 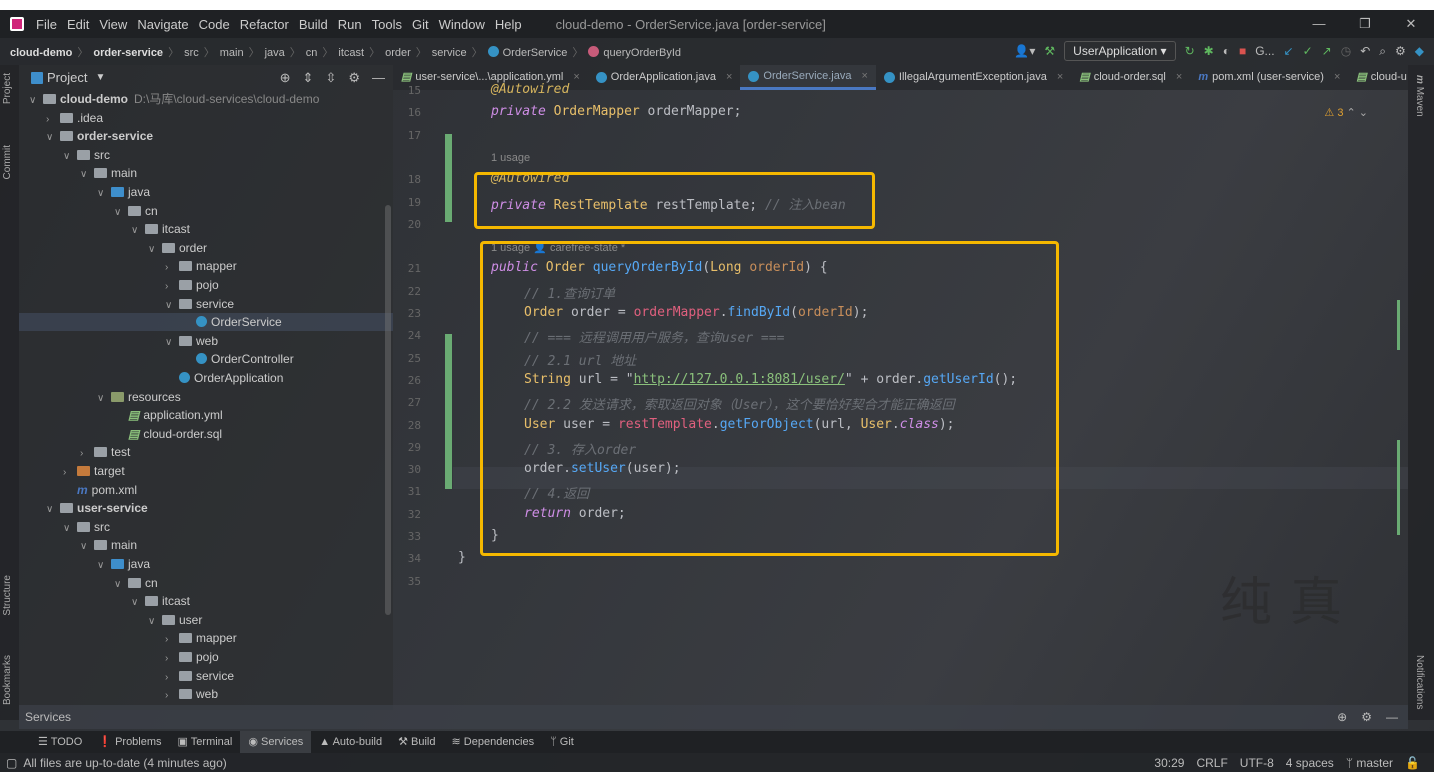 What do you see at coordinates (535, 53) in the screenshot?
I see `breadcrumb-item: OrderService` at bounding box center [535, 53].